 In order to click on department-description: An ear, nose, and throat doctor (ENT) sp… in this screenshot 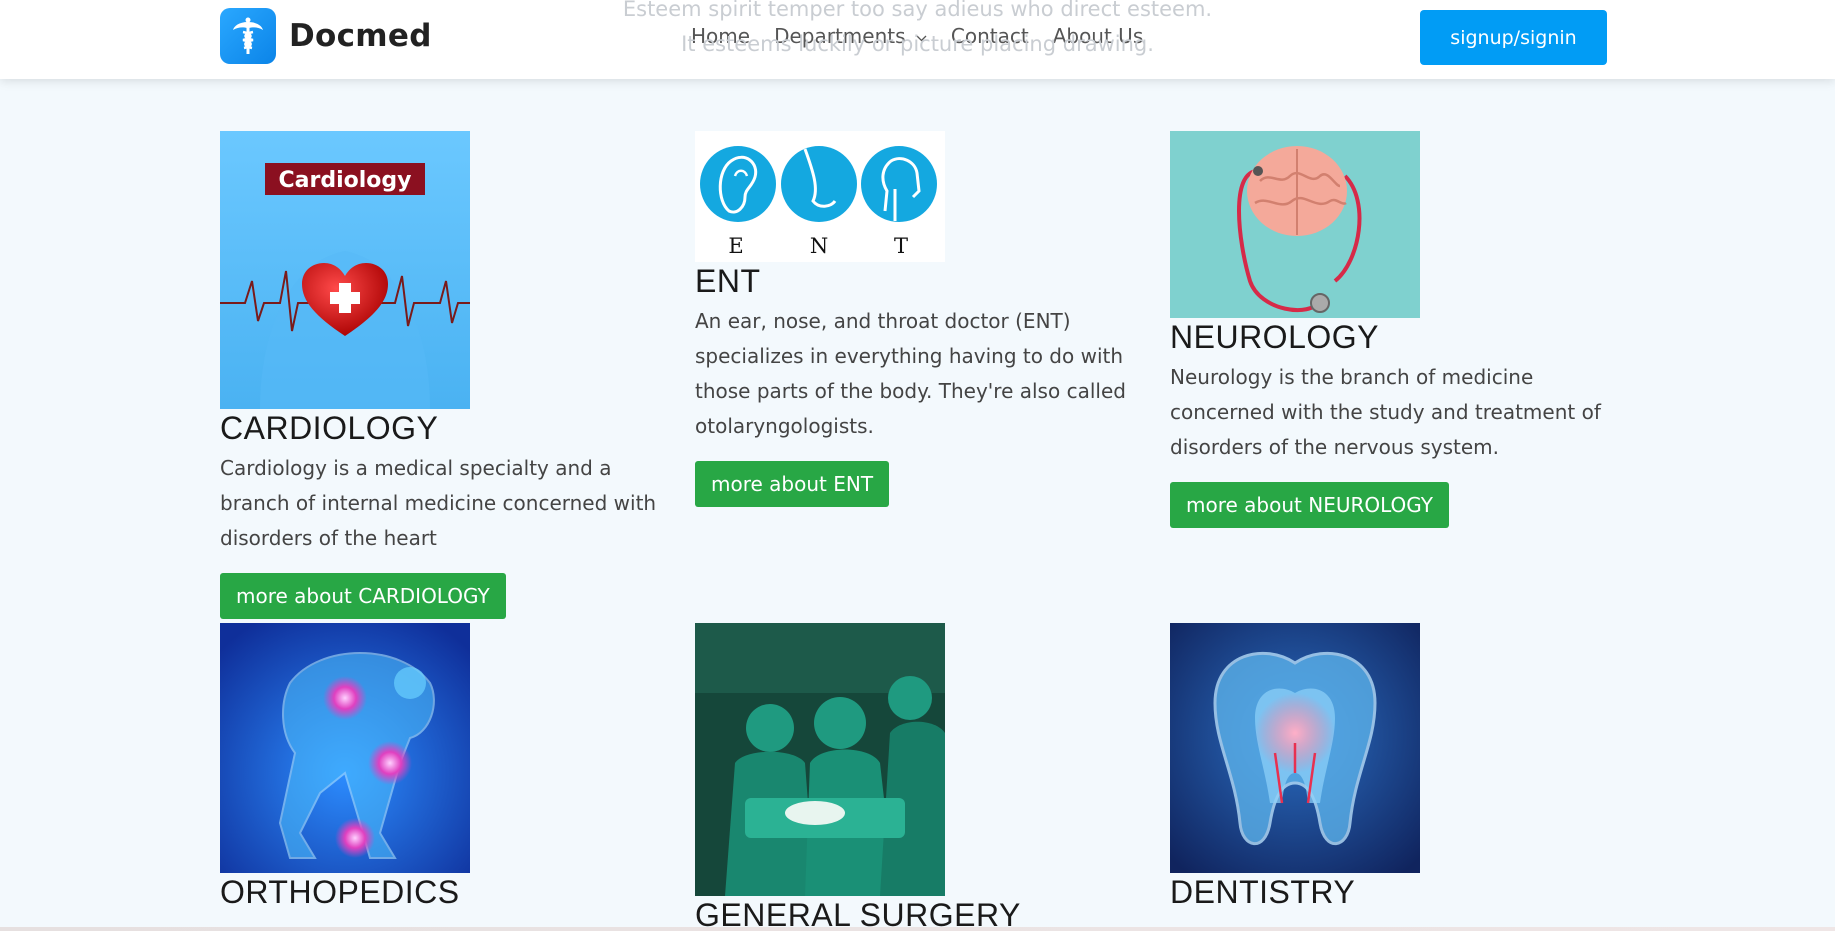, I will do `click(910, 373)`.